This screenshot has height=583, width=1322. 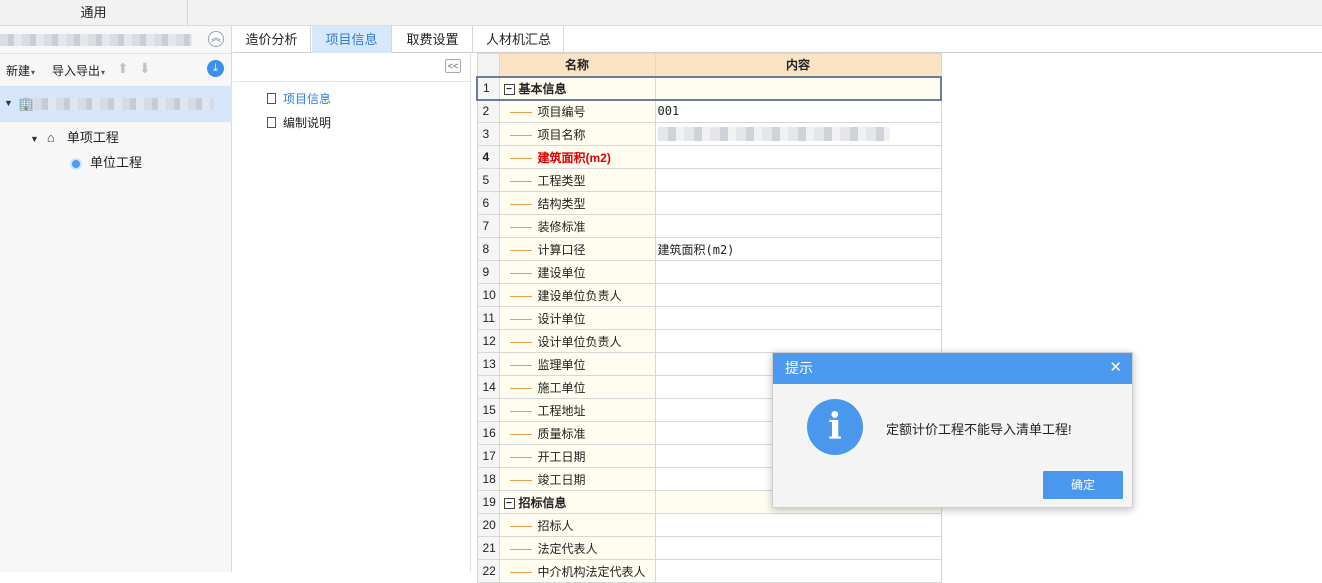 What do you see at coordinates (561, 433) in the screenshot?
I see `name-cell-label: 质量标准` at bounding box center [561, 433].